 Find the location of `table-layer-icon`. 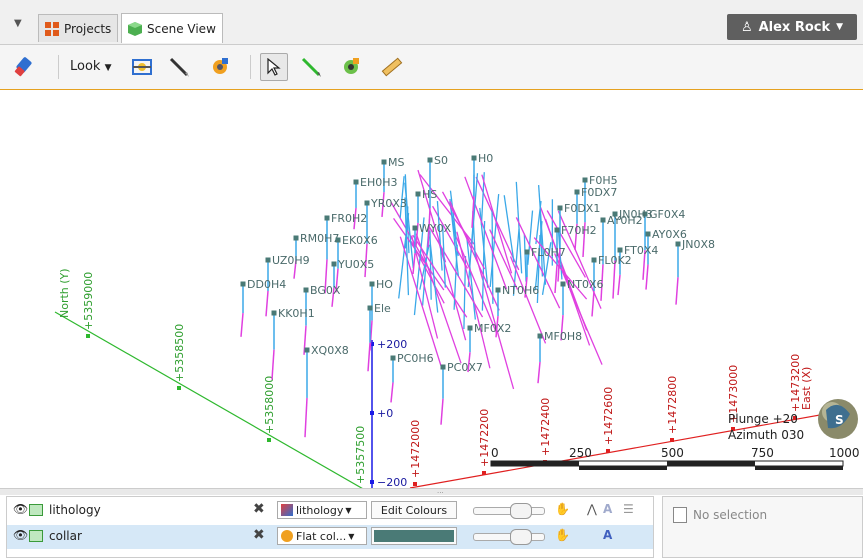

table-layer-icon is located at coordinates (36, 510).